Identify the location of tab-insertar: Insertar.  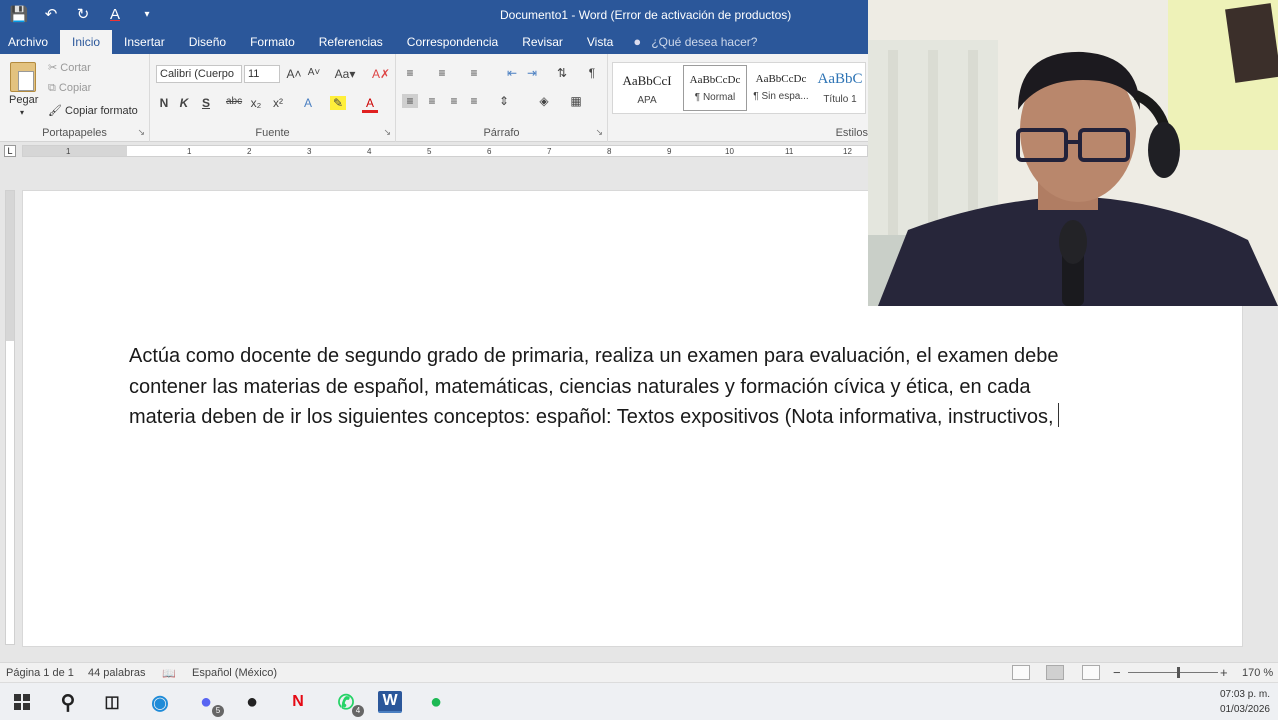
(144, 42).